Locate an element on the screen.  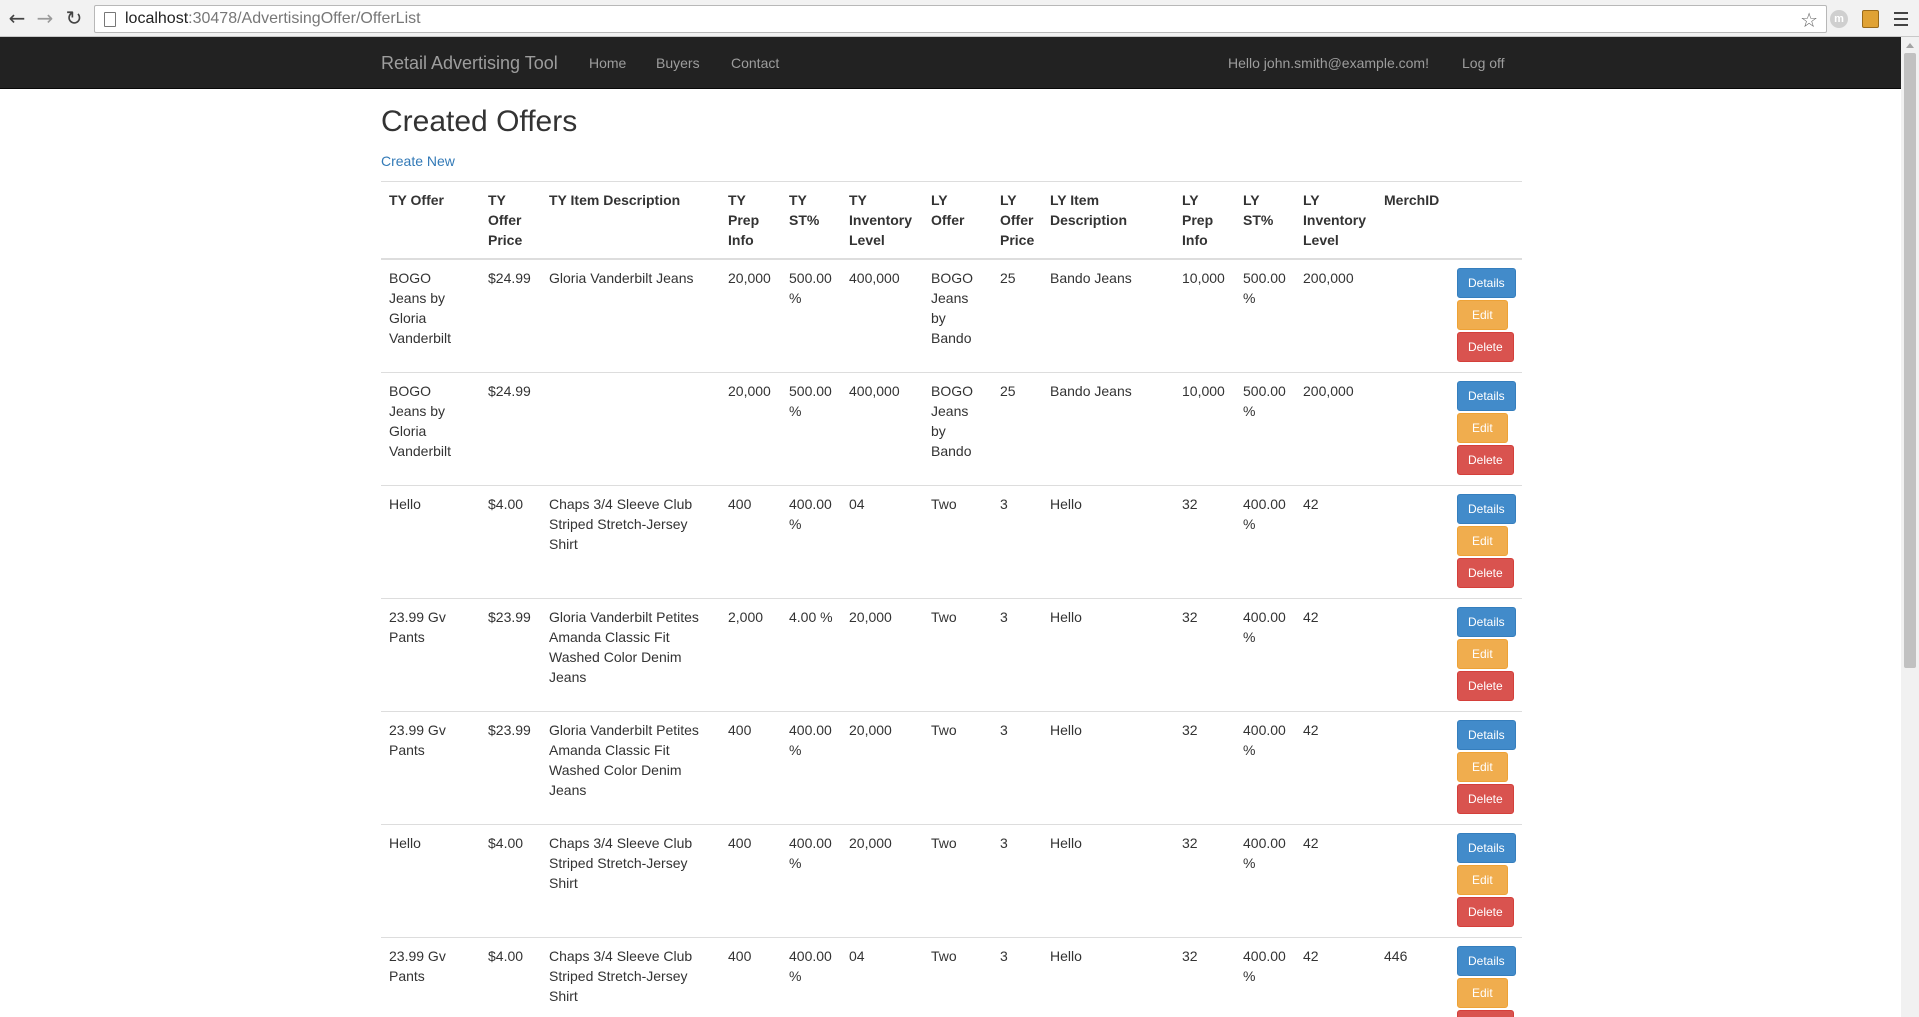
scroll-up-arrow-icon is located at coordinates (1910, 45).